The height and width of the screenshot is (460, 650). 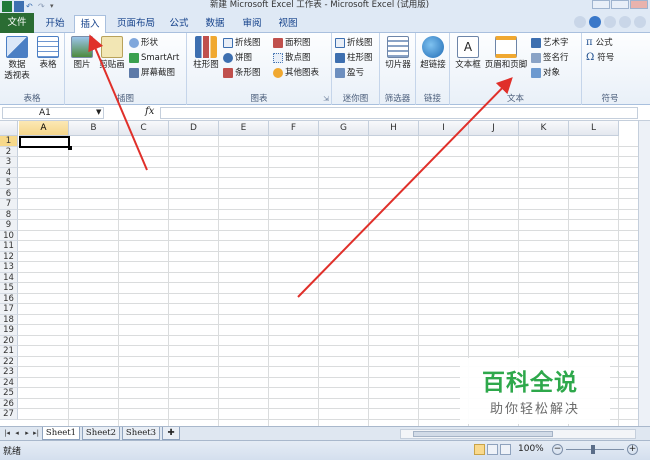 I want to click on column-header-l: L, so click(x=594, y=128).